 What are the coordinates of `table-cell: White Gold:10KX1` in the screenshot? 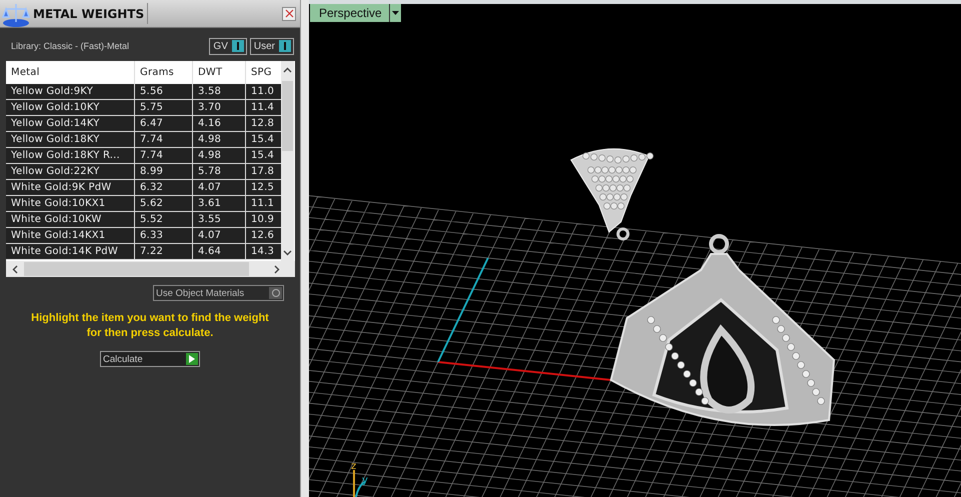 It's located at (70, 203).